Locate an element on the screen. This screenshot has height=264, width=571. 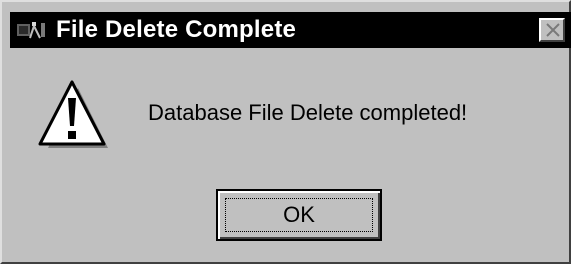
message-text: Database File Delete completed! is located at coordinates (308, 112).